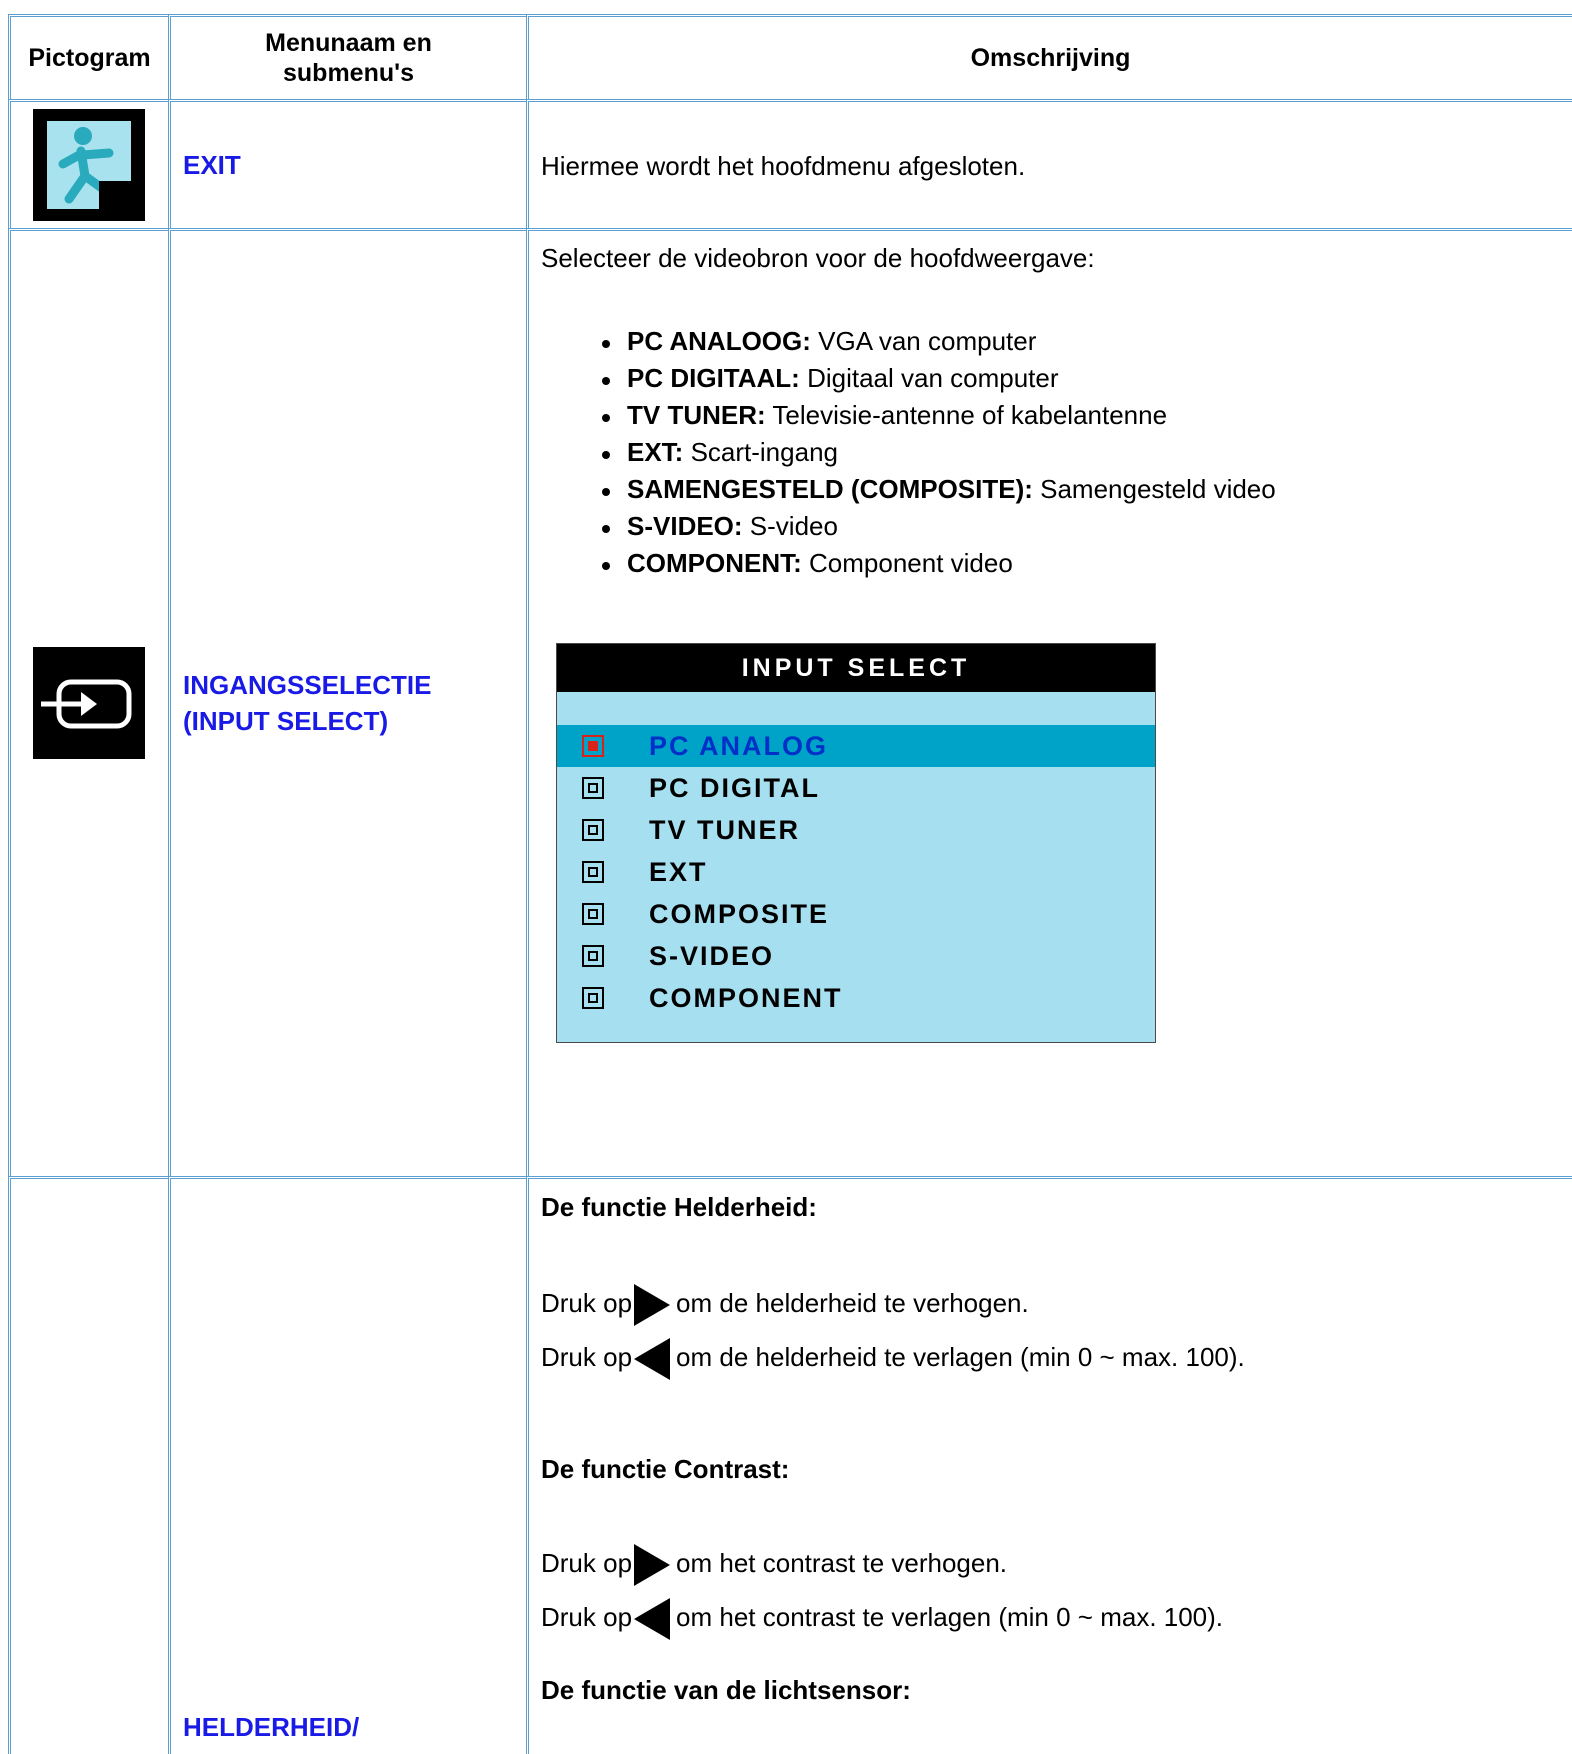 The width and height of the screenshot is (1572, 1754). I want to click on osd-item-label: EXT, so click(678, 872).